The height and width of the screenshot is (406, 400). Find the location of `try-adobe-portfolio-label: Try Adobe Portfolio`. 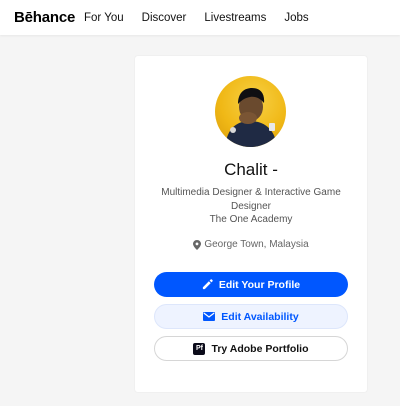

try-adobe-portfolio-label: Try Adobe Portfolio is located at coordinates (260, 348).